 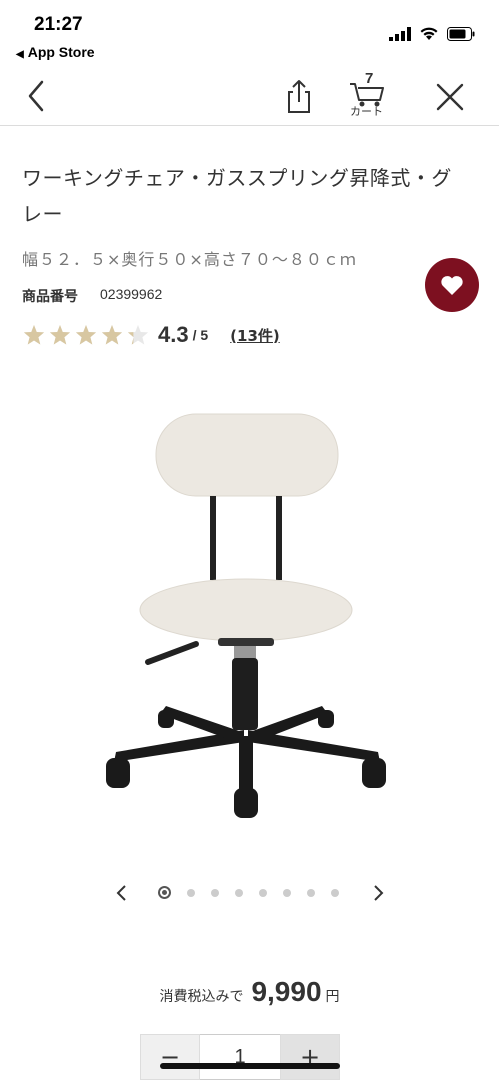 I want to click on home-indicator, so click(x=250, y=1066).